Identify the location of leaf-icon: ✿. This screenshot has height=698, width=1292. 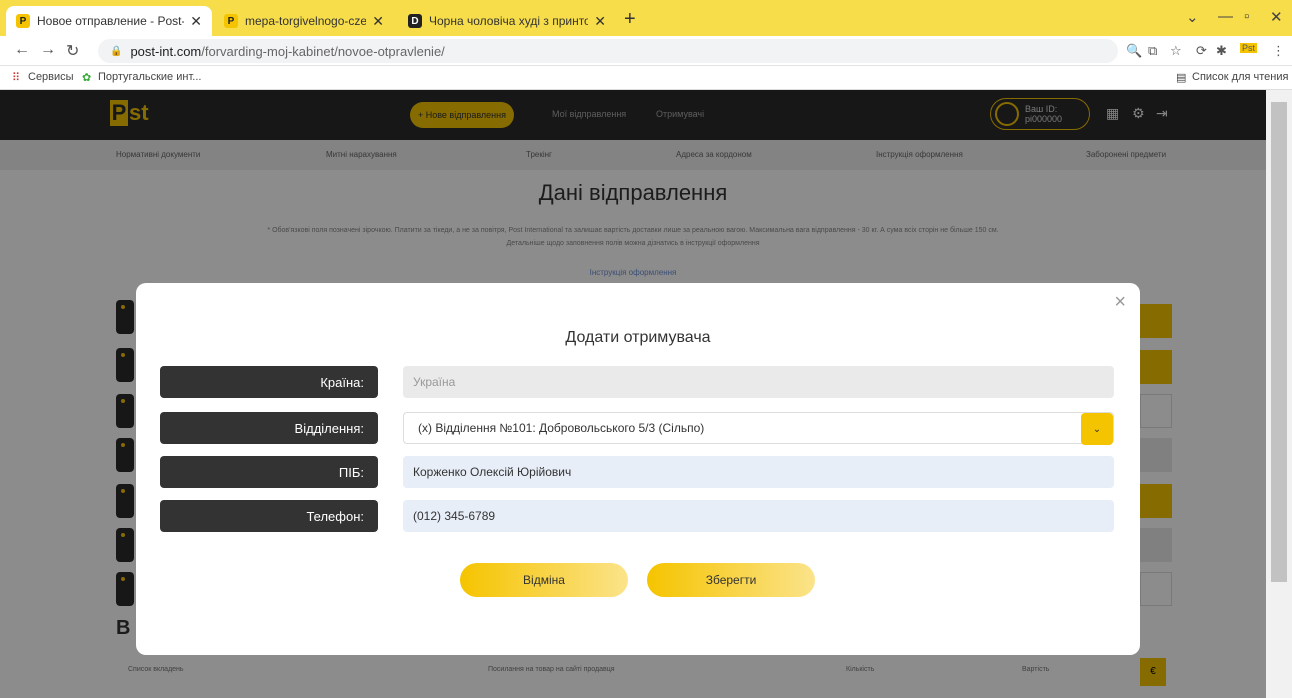
(87, 78).